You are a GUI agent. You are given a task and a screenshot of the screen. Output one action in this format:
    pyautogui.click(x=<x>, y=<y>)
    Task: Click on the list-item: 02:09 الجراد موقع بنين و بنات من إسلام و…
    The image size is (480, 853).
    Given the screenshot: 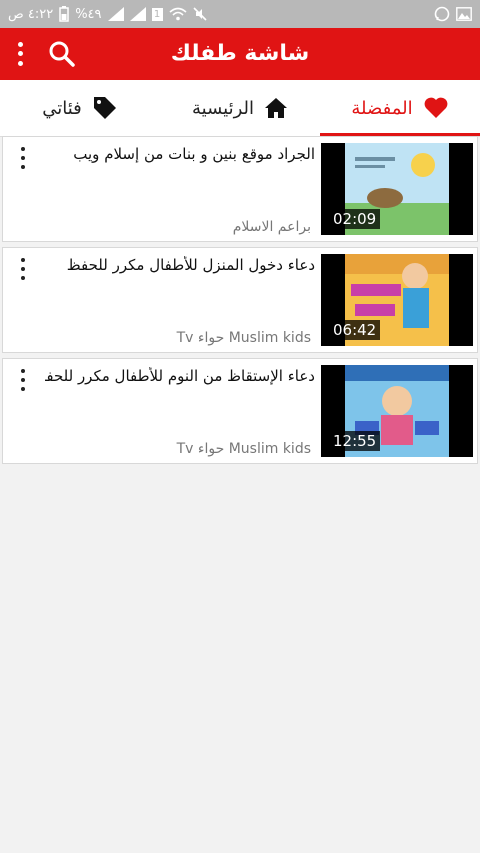 What is the action you would take?
    pyautogui.click(x=240, y=189)
    